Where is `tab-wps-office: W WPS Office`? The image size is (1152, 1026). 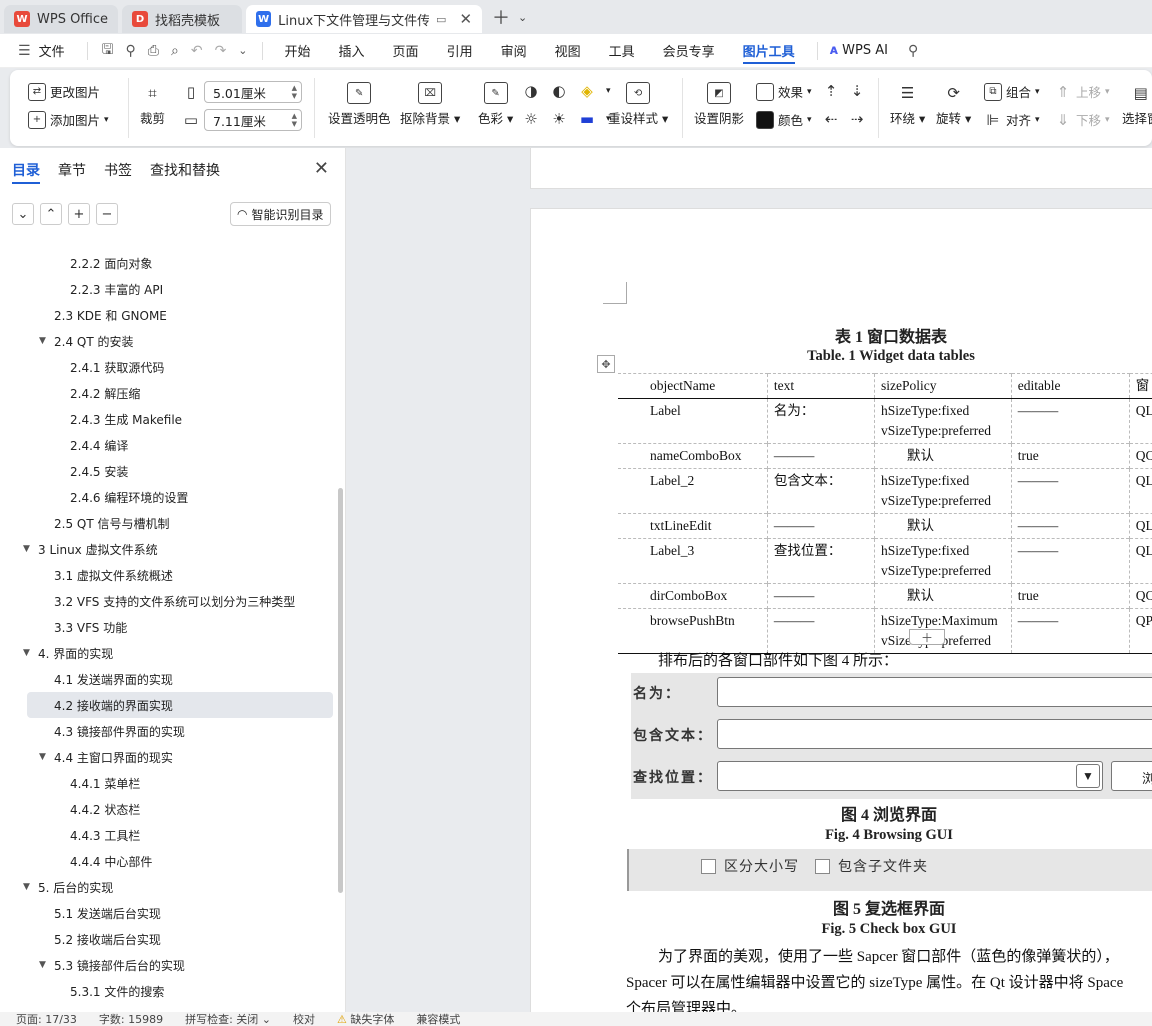 tab-wps-office: W WPS Office is located at coordinates (61, 19).